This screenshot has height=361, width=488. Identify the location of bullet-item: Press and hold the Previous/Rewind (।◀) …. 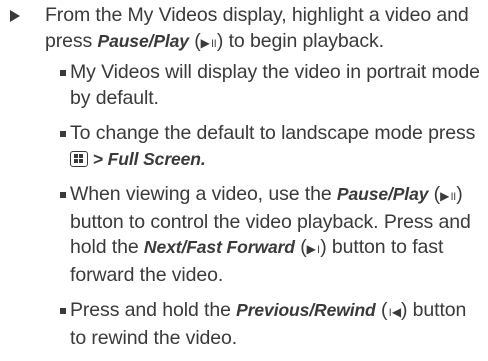
(270, 324).